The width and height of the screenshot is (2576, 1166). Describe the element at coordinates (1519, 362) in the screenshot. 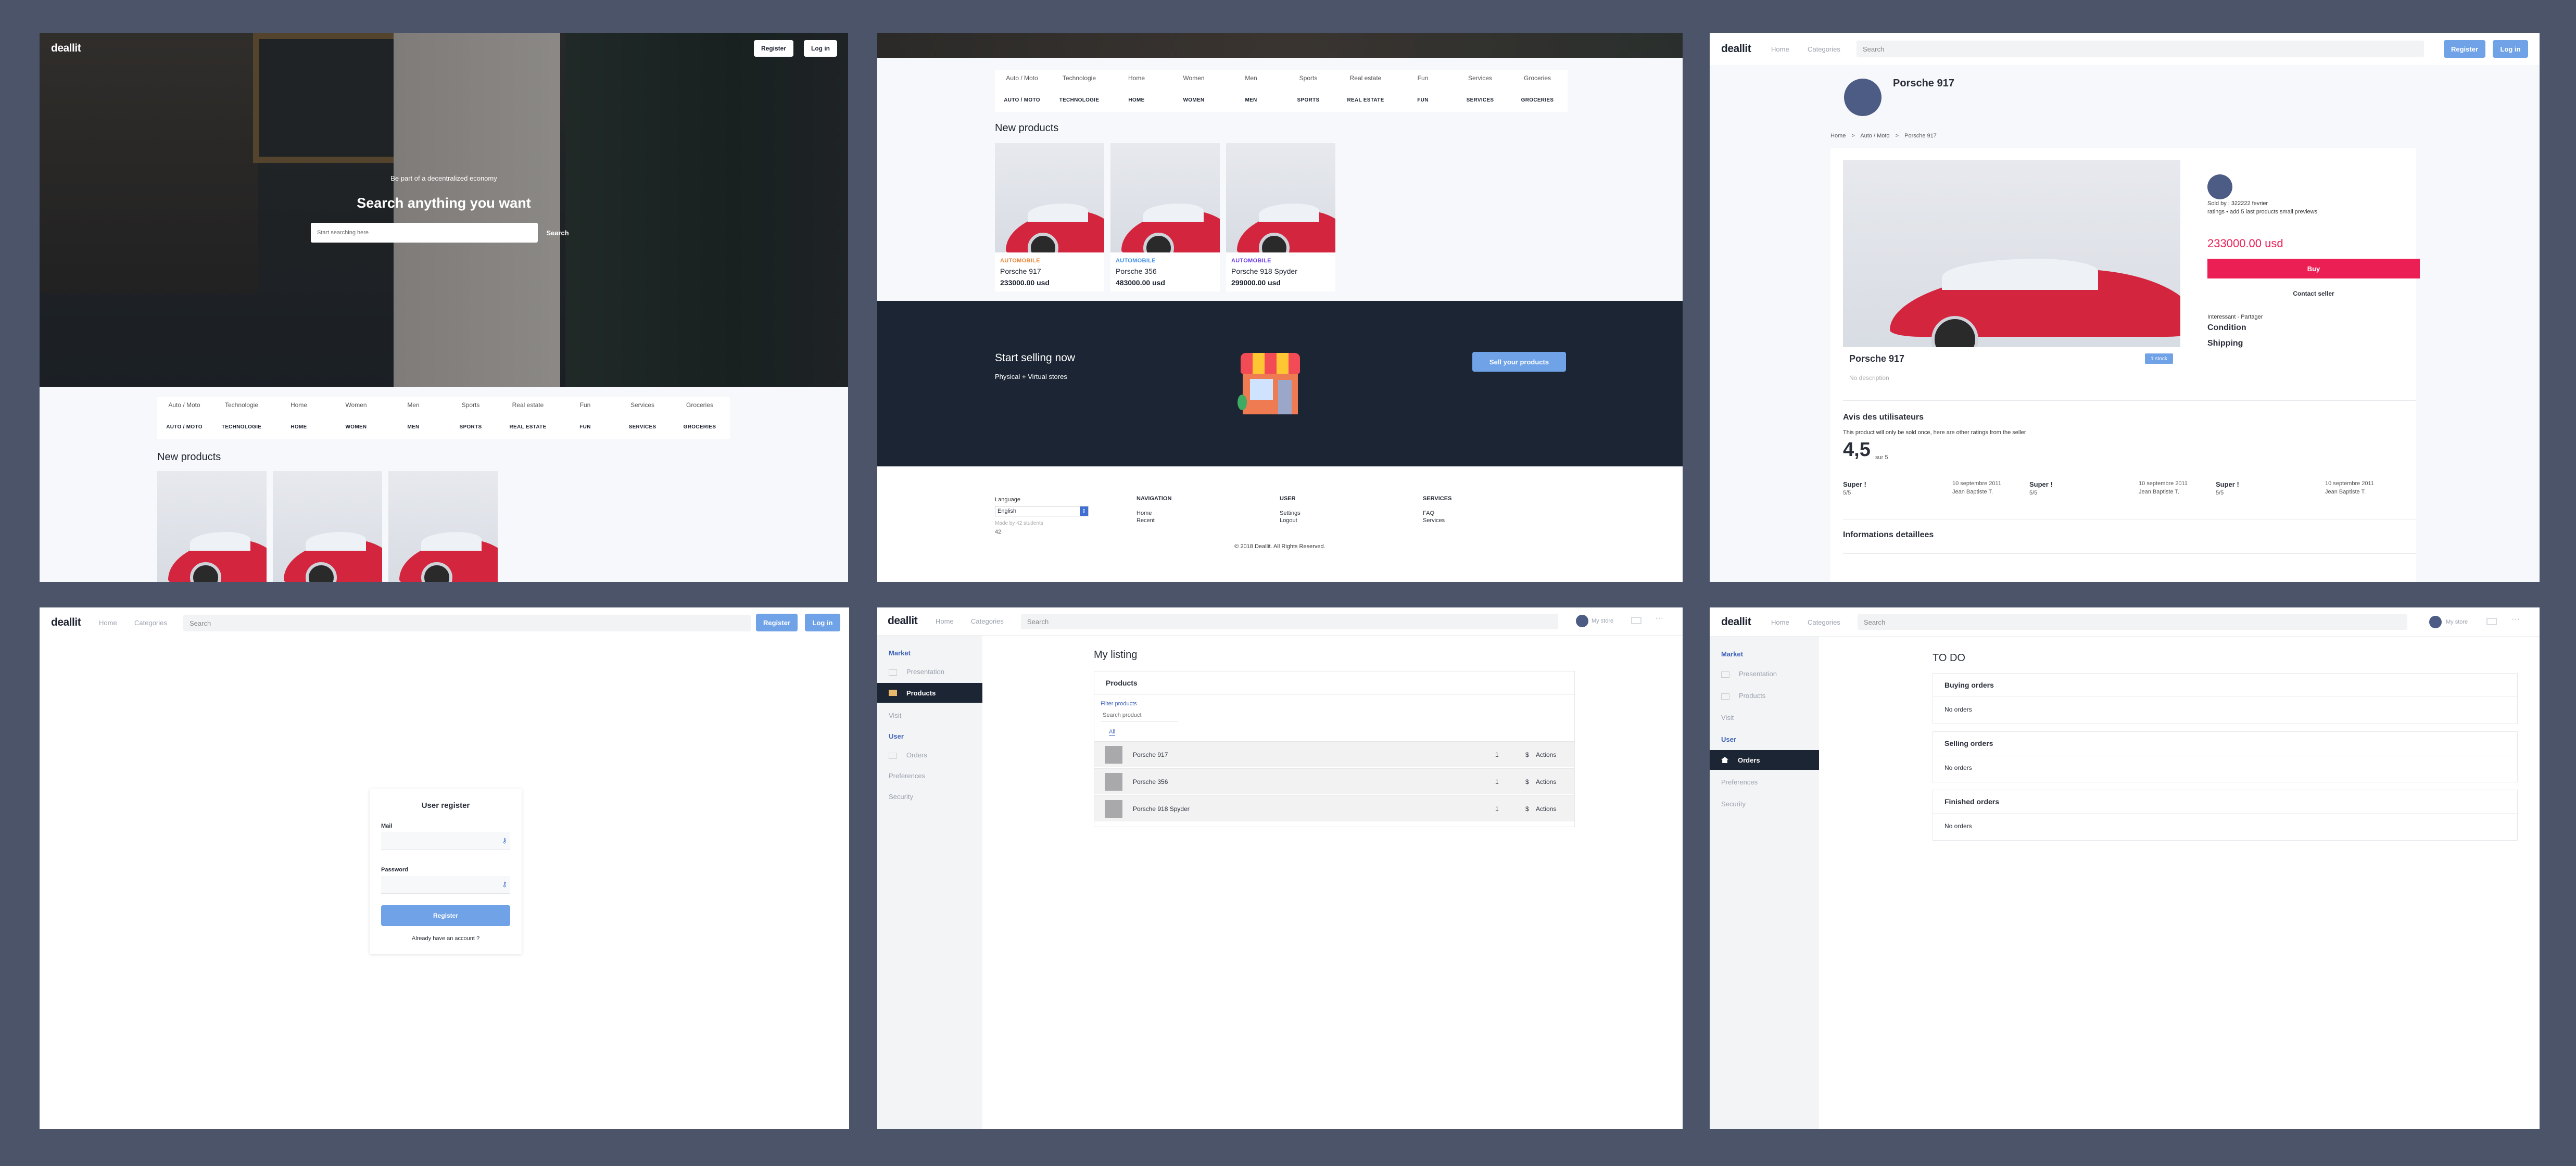

I see `sell-products-button: Sell your products` at that location.